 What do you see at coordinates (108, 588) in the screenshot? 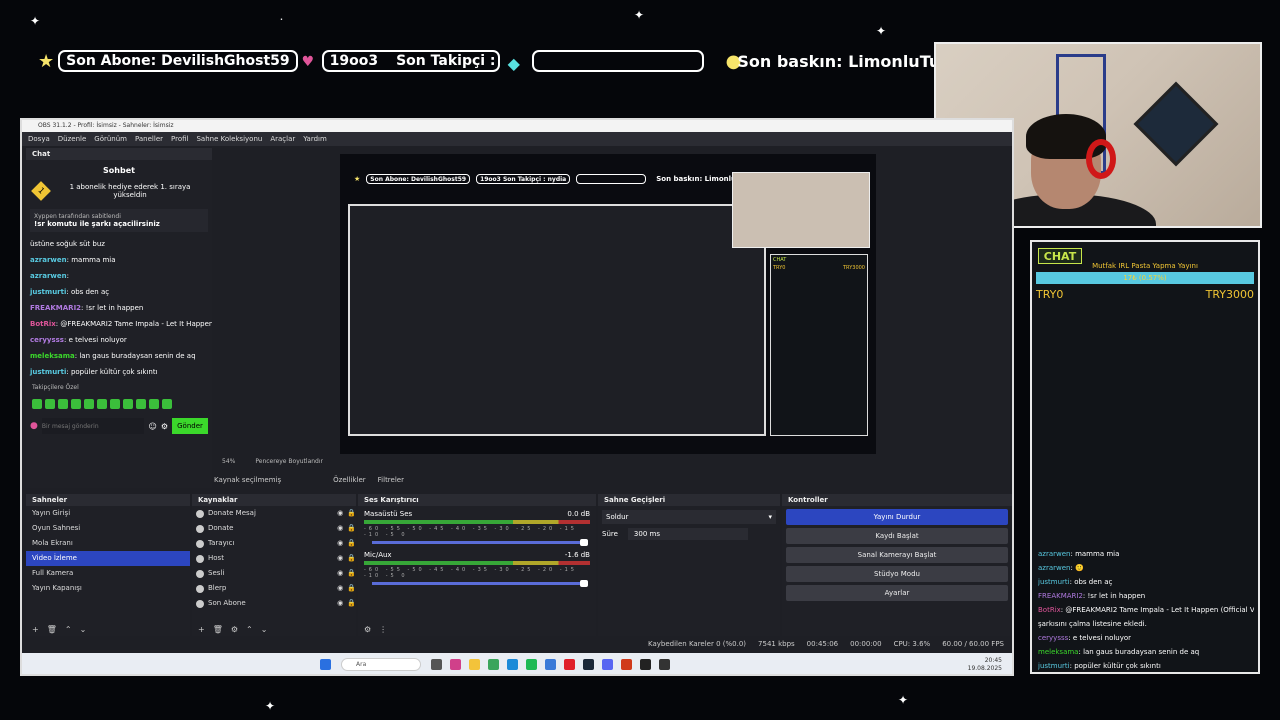
I see `scene-item: Yayın Kapanışı` at bounding box center [108, 588].